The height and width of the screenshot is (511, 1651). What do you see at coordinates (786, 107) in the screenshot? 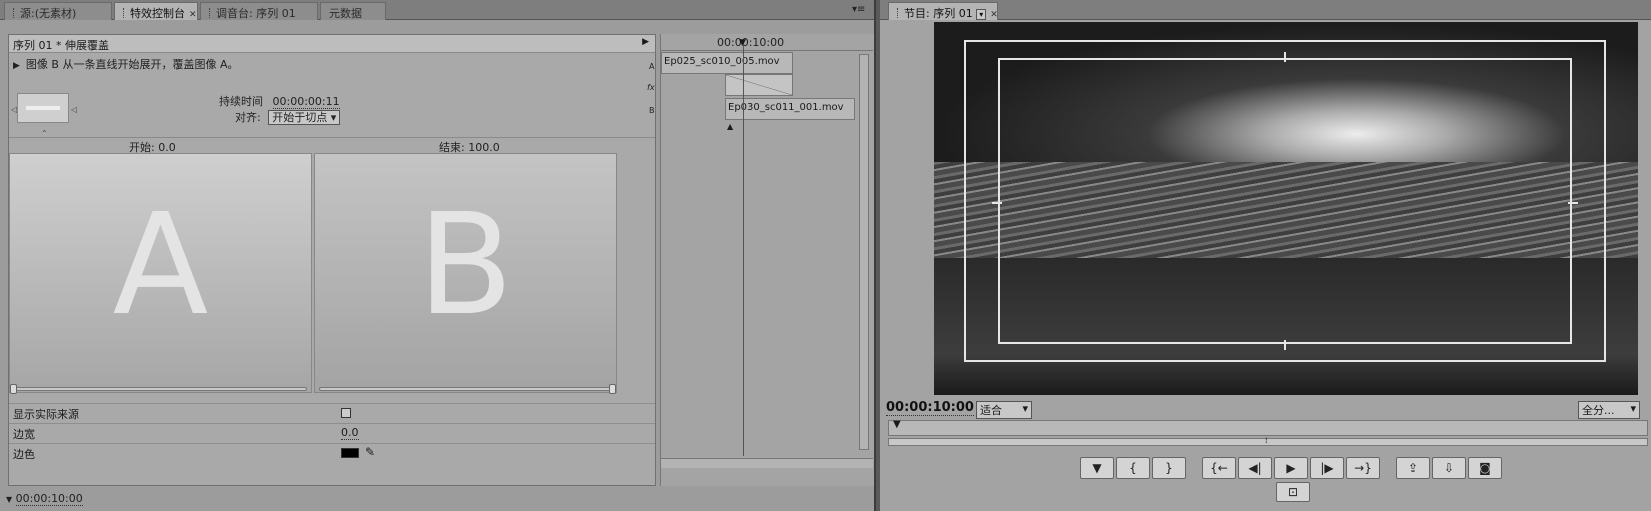
I see `clip-b-name: Ep030_sc011_001.mov` at bounding box center [786, 107].